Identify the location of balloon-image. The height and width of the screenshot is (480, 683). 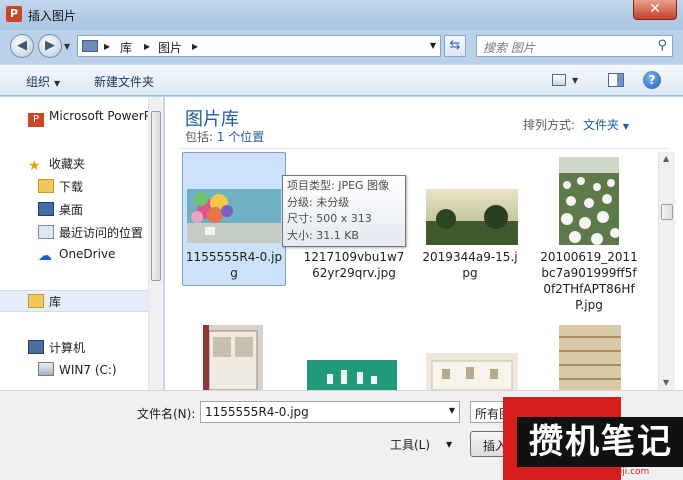
(234, 216).